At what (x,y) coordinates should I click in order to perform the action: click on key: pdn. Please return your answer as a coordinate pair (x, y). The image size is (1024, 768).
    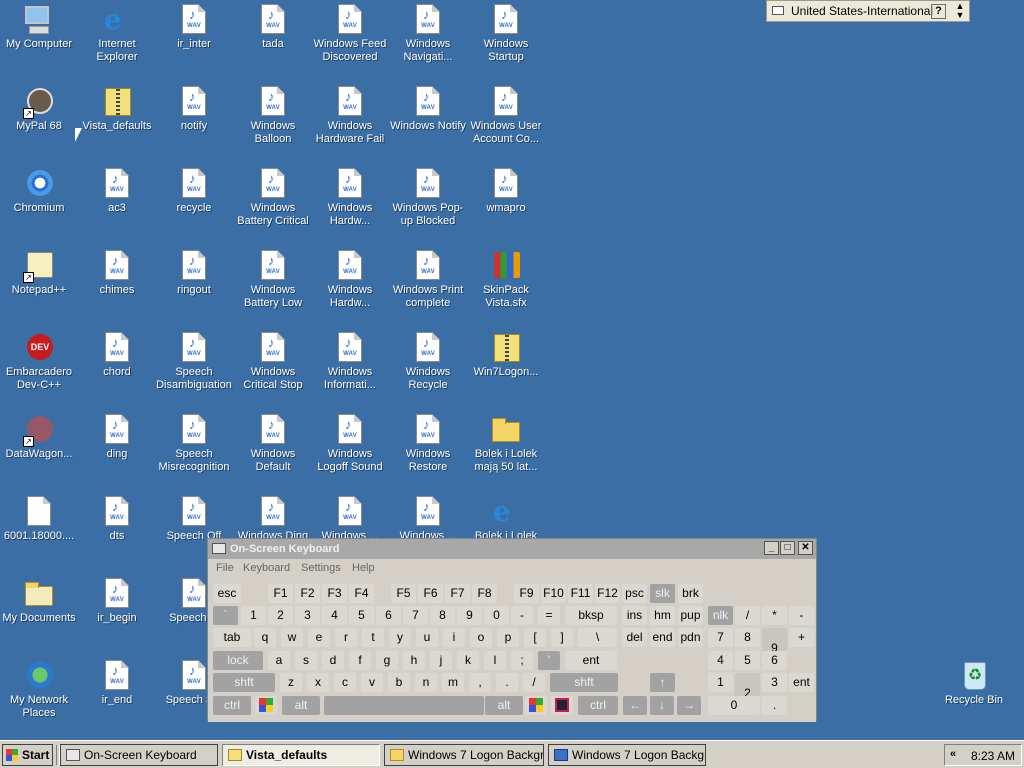
    Looking at the image, I should click on (690, 637).